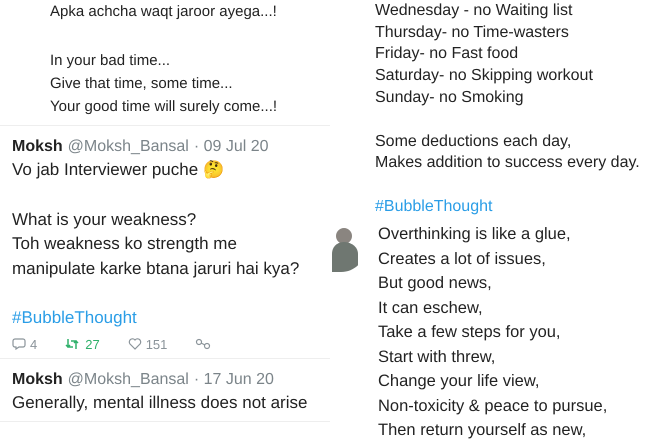 The height and width of the screenshot is (440, 660). I want to click on tweet-text-line: Some deductions each day,, so click(473, 142).